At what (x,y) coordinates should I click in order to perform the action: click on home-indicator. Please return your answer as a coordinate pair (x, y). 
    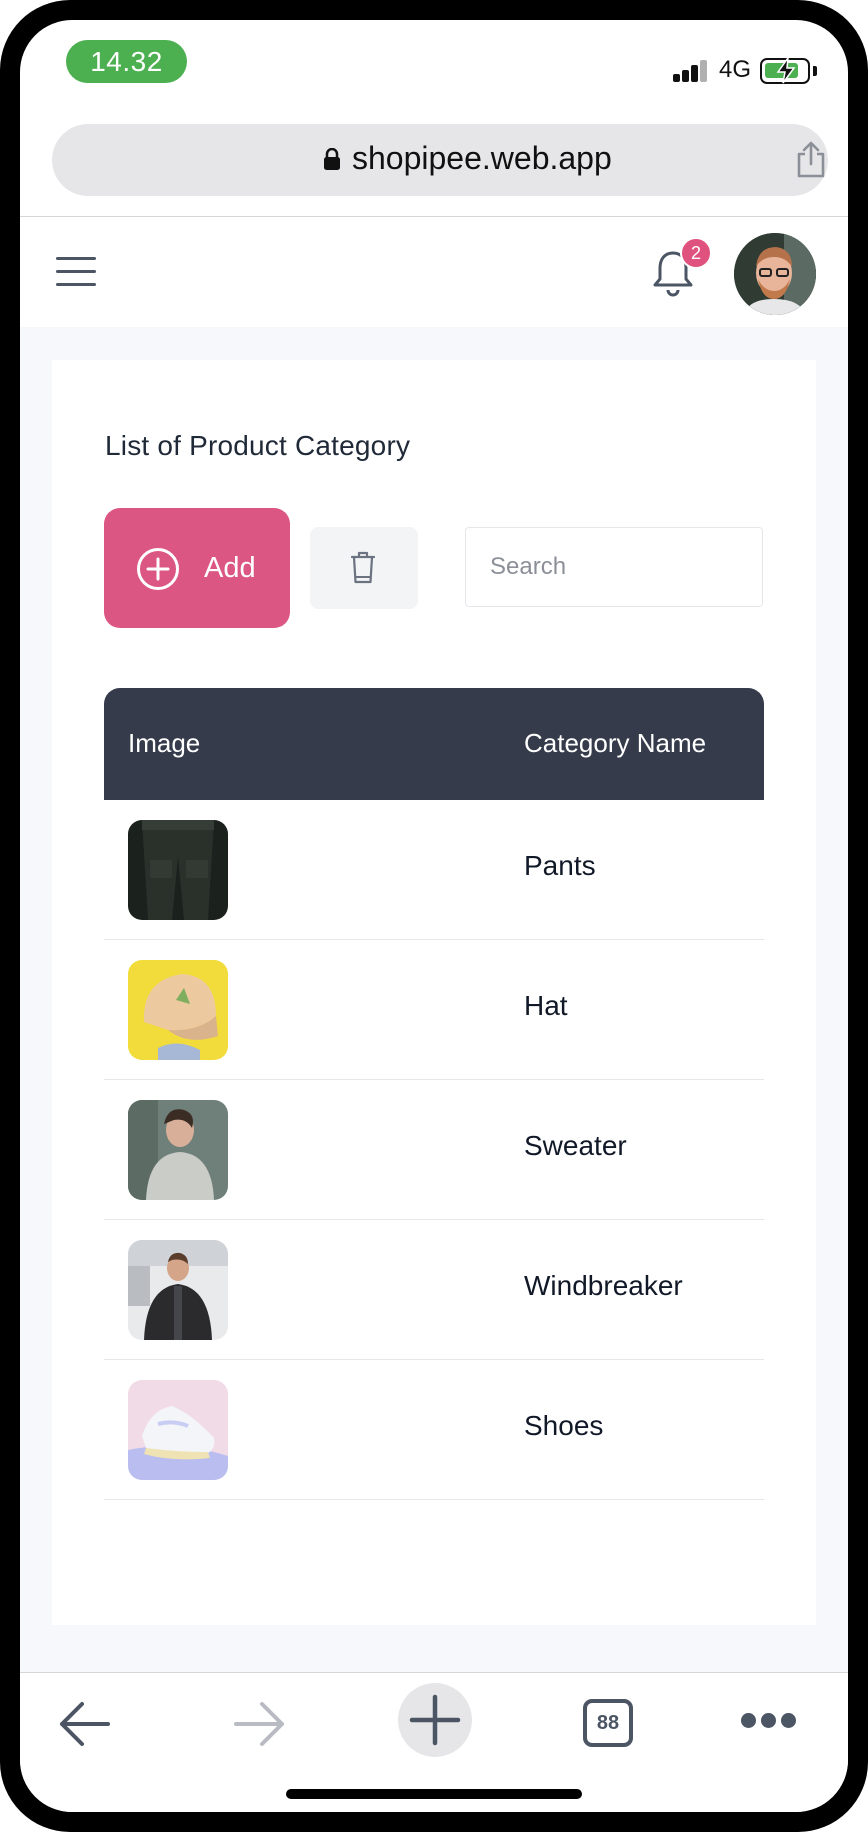
    Looking at the image, I should click on (434, 1794).